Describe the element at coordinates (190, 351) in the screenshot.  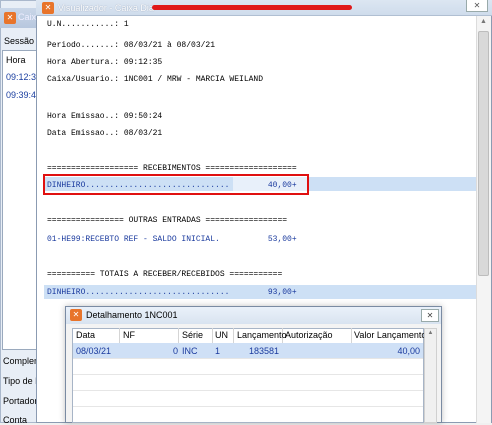
I see `cell-serie: INC` at that location.